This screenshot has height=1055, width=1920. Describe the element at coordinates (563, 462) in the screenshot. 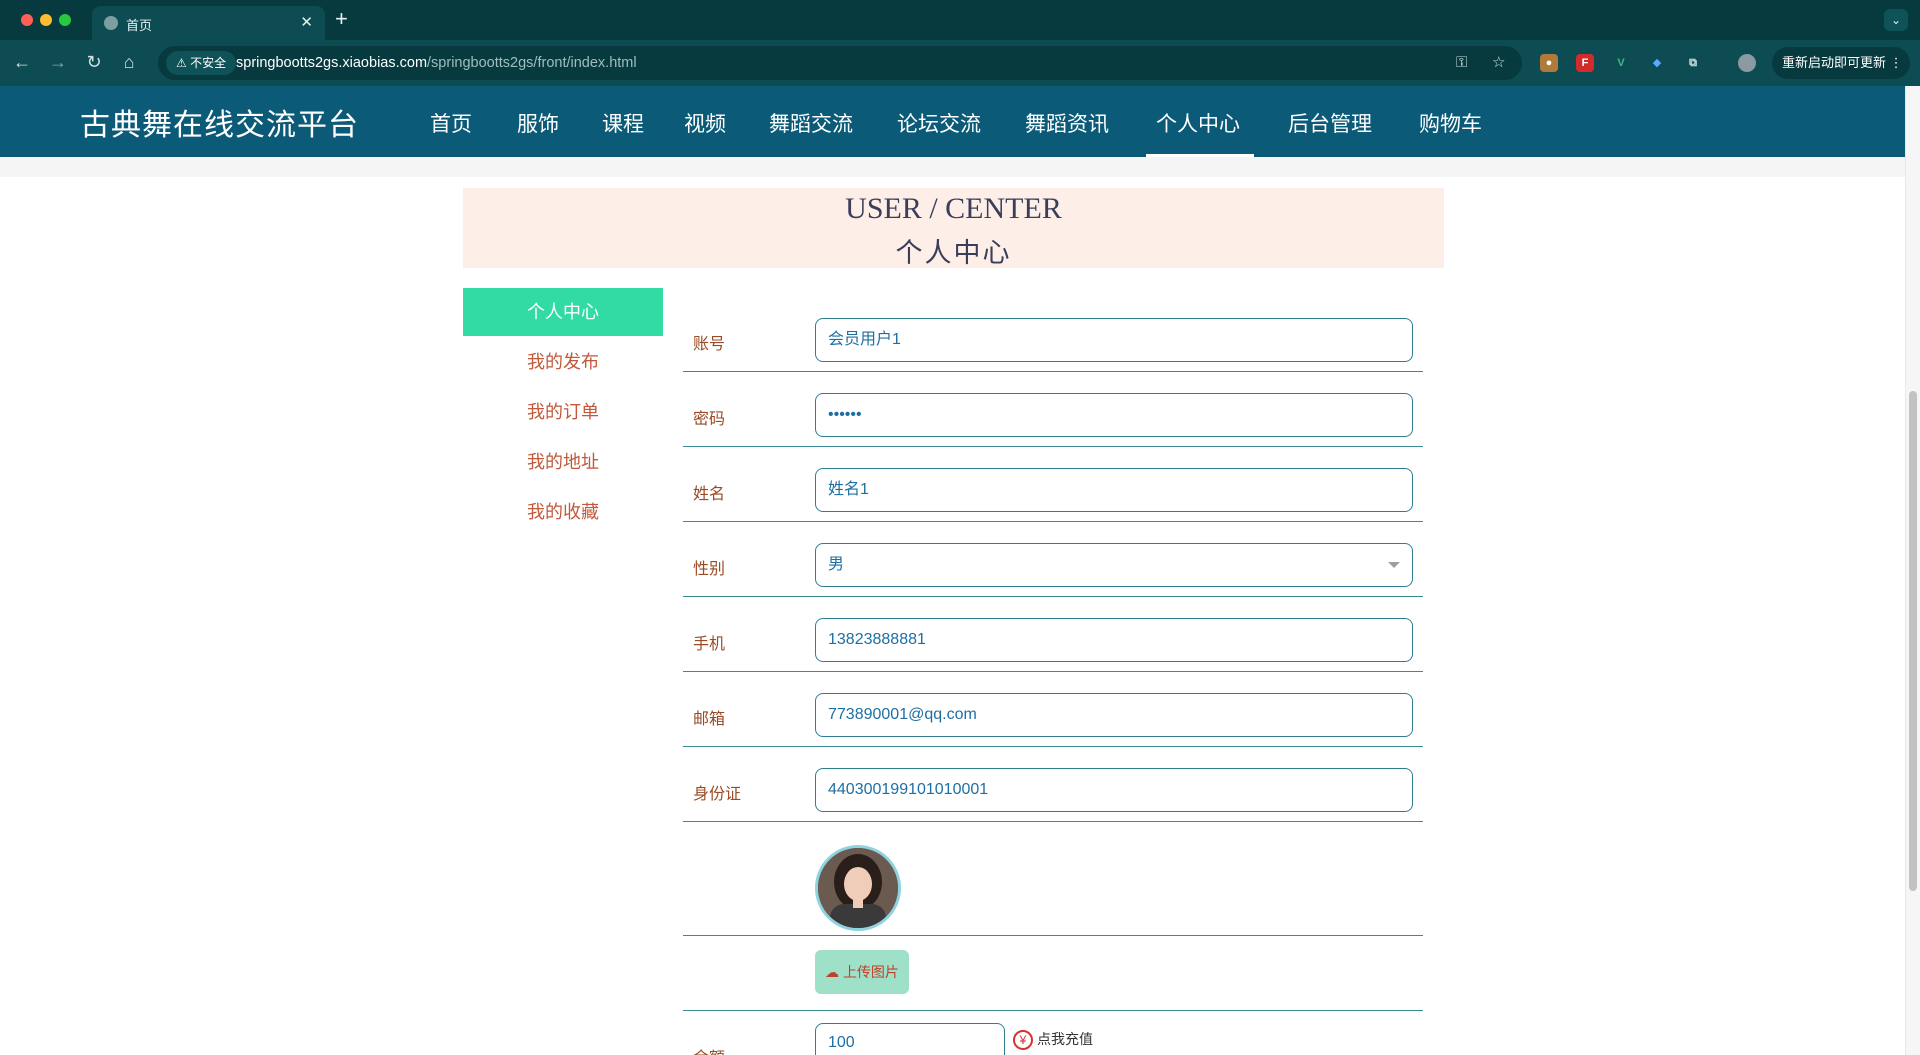

I see `side-menu-my-address: 我的地址` at that location.